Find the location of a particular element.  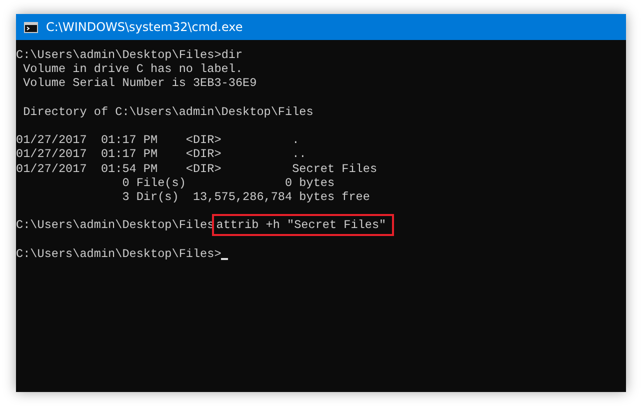

output-line: 3 Dir(s) 13,575,286,784 bytes free is located at coordinates (245, 197).